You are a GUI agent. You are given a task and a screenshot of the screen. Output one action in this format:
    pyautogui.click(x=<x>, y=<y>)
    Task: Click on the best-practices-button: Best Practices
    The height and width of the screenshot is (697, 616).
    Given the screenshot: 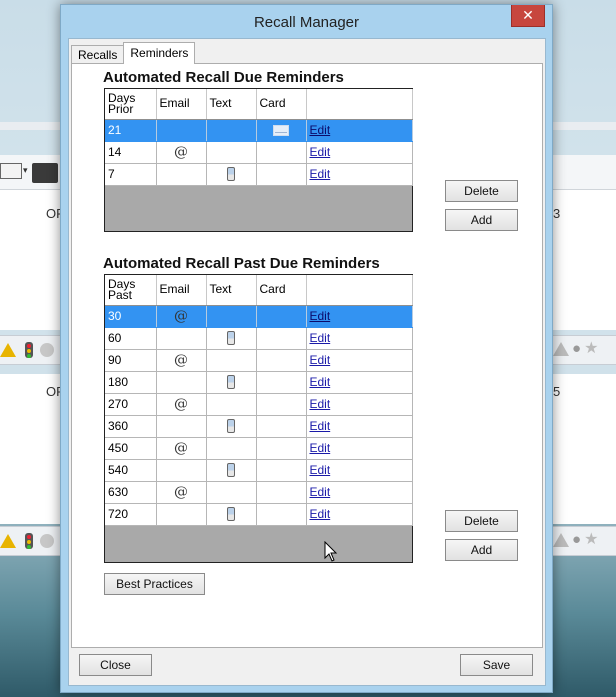 What is the action you would take?
    pyautogui.click(x=154, y=584)
    